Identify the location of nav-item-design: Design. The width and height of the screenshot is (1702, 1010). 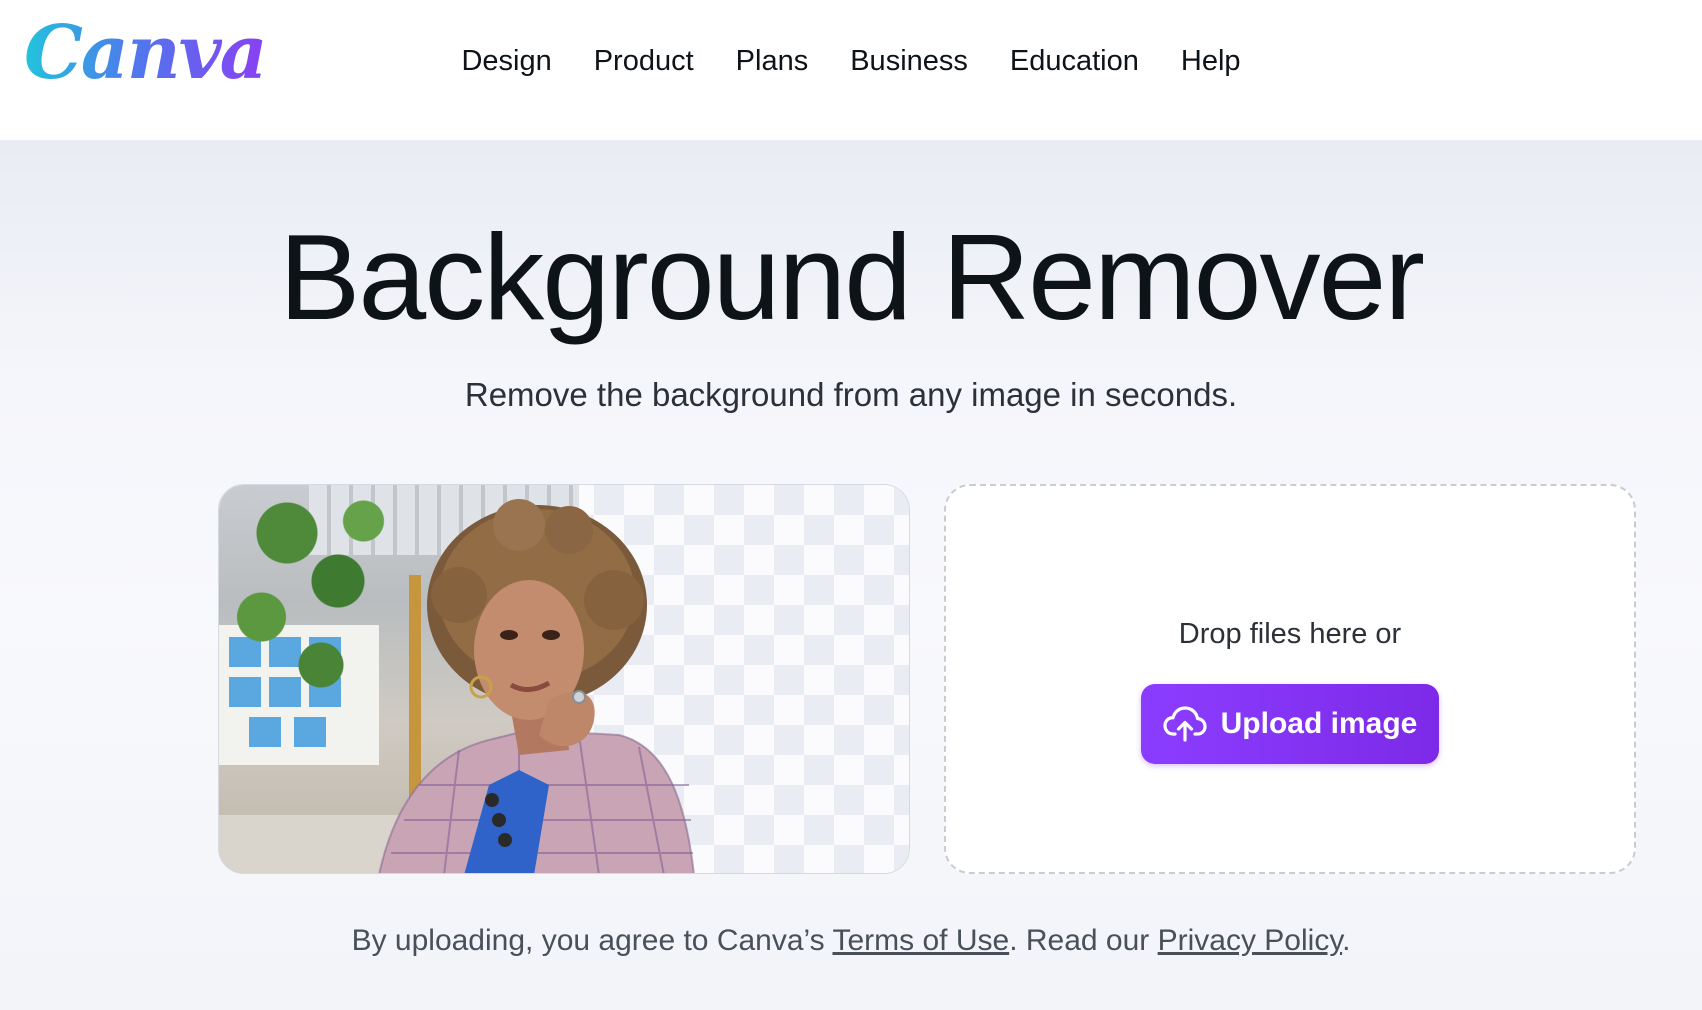
(506, 61).